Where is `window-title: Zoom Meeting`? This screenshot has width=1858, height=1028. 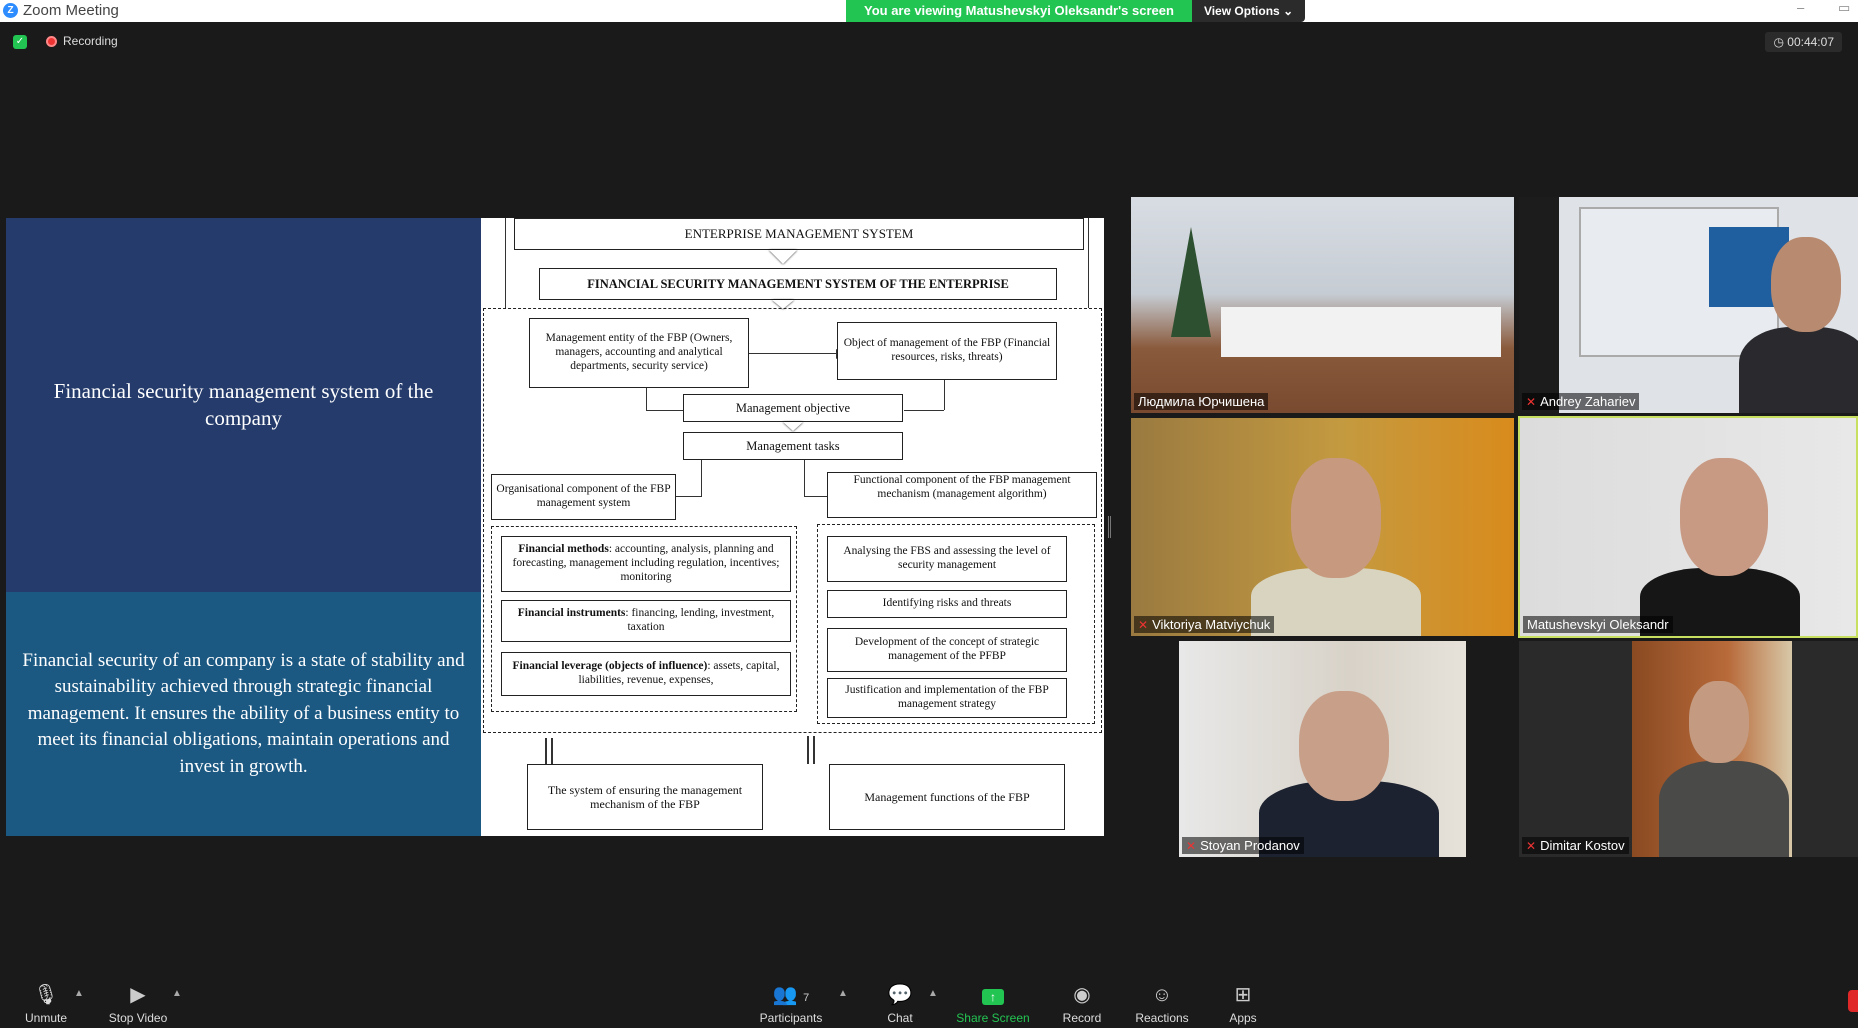 window-title: Zoom Meeting is located at coordinates (71, 10).